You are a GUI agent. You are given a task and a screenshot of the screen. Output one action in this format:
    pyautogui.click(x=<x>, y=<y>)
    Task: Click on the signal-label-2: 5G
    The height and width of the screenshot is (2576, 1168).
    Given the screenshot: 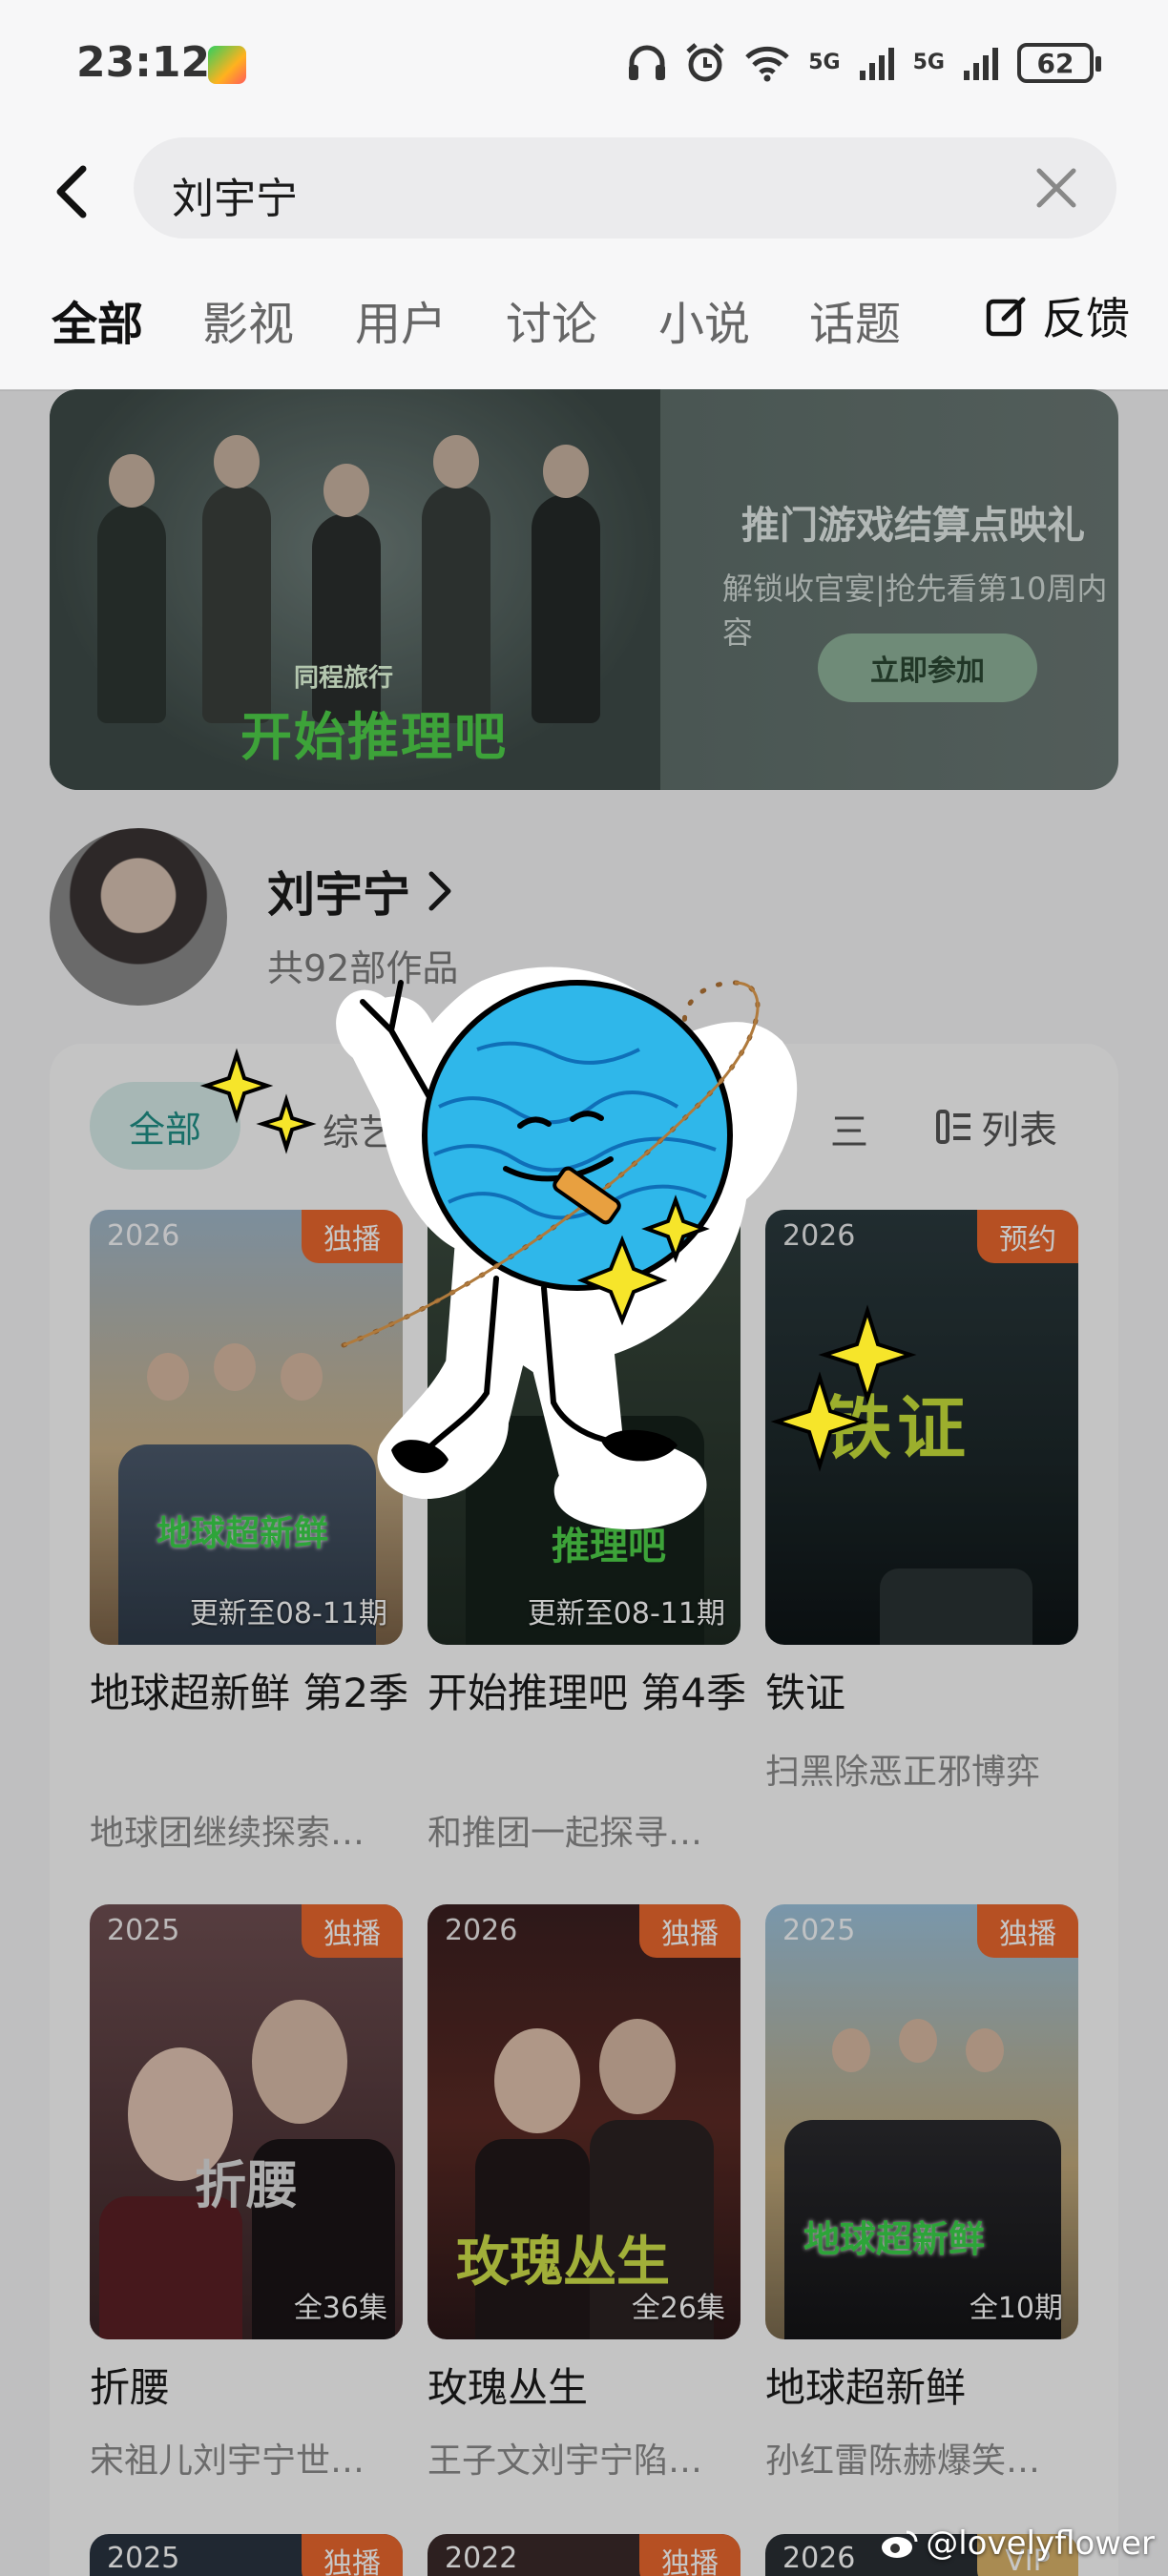 What is the action you would take?
    pyautogui.click(x=928, y=62)
    